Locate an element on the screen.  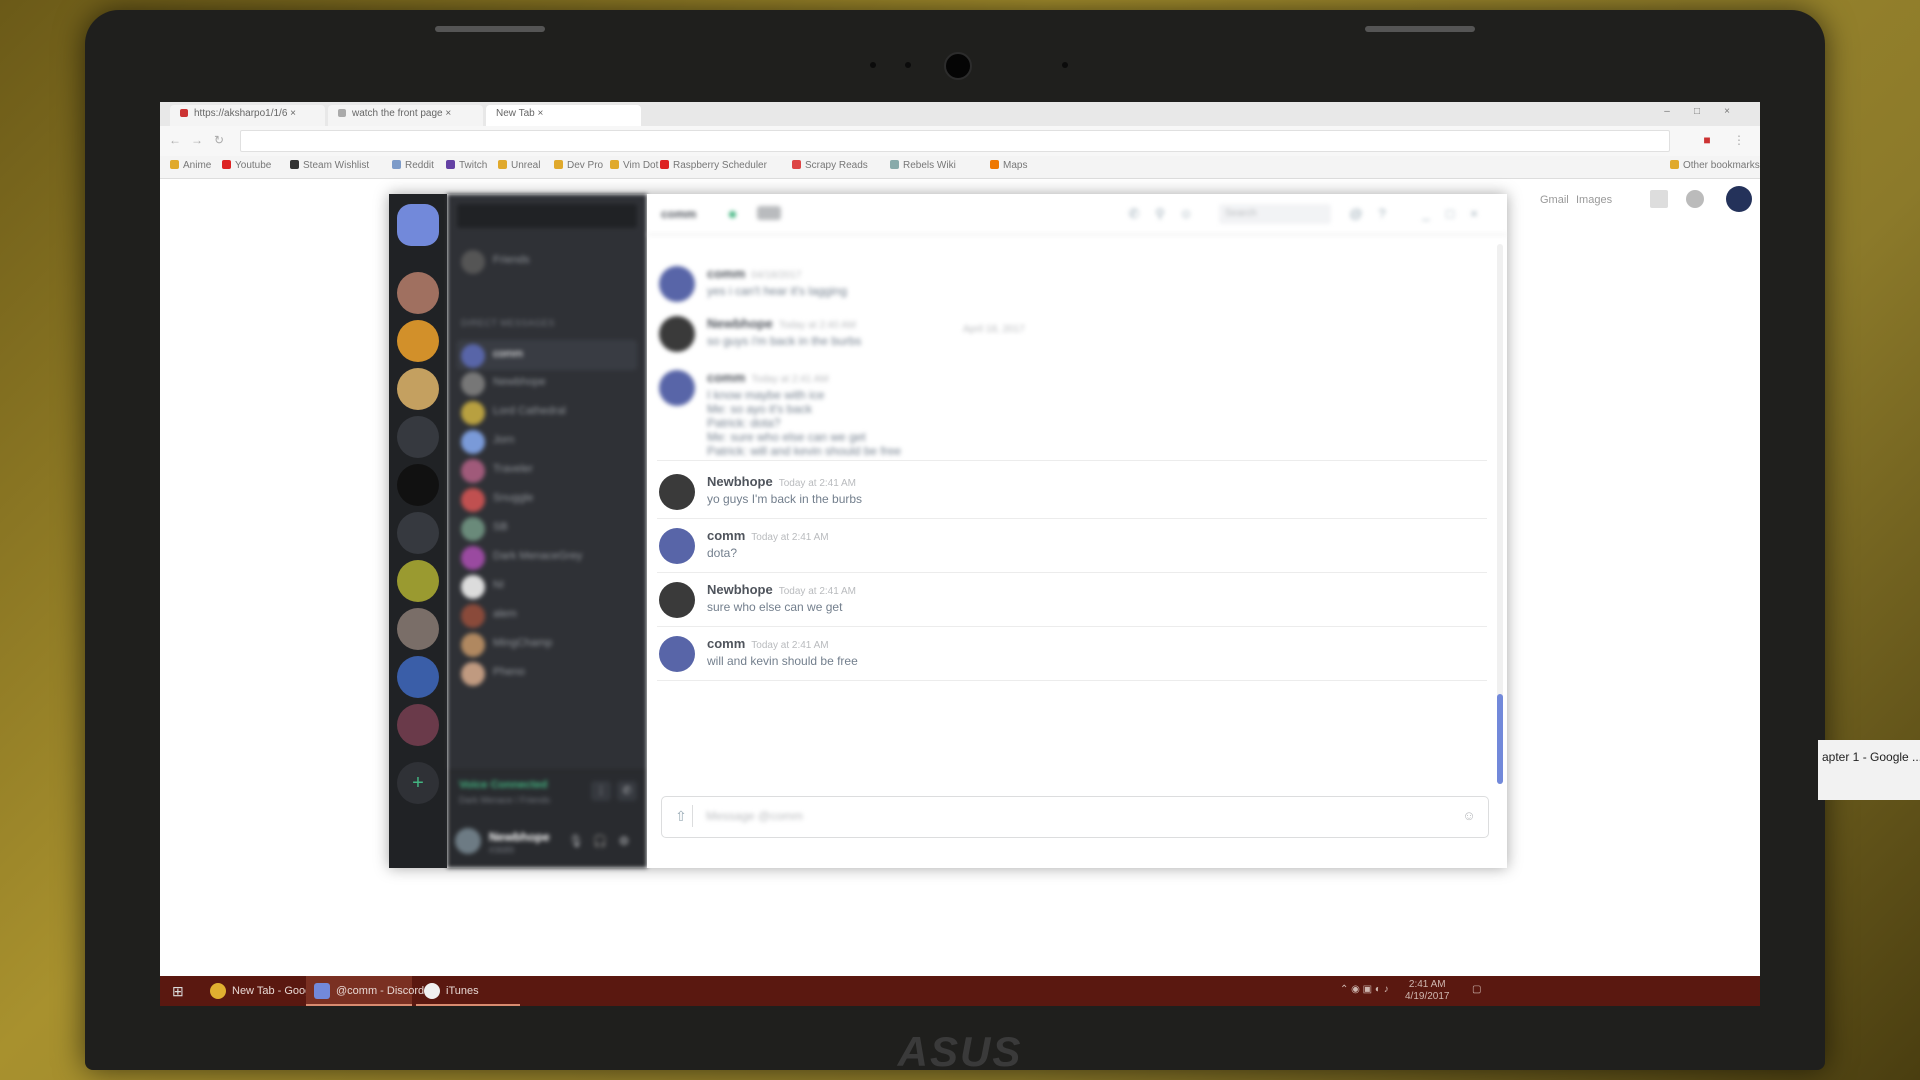
disconnect-icon: ✆ is located at coordinates (627, 791).